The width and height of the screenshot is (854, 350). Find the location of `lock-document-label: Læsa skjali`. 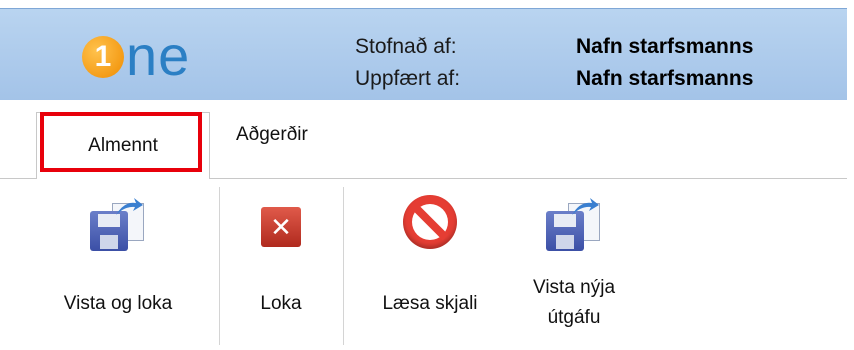

lock-document-label: Læsa skjali is located at coordinates (430, 303).